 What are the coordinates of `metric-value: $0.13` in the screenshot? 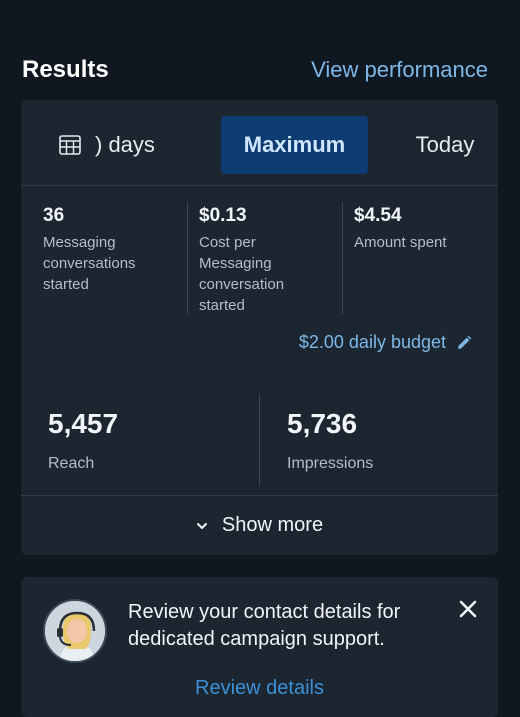 It's located at (223, 215).